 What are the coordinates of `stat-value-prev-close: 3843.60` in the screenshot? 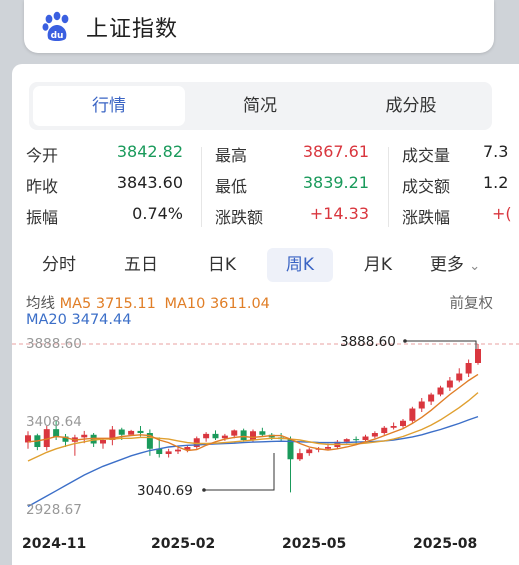 It's located at (149, 182).